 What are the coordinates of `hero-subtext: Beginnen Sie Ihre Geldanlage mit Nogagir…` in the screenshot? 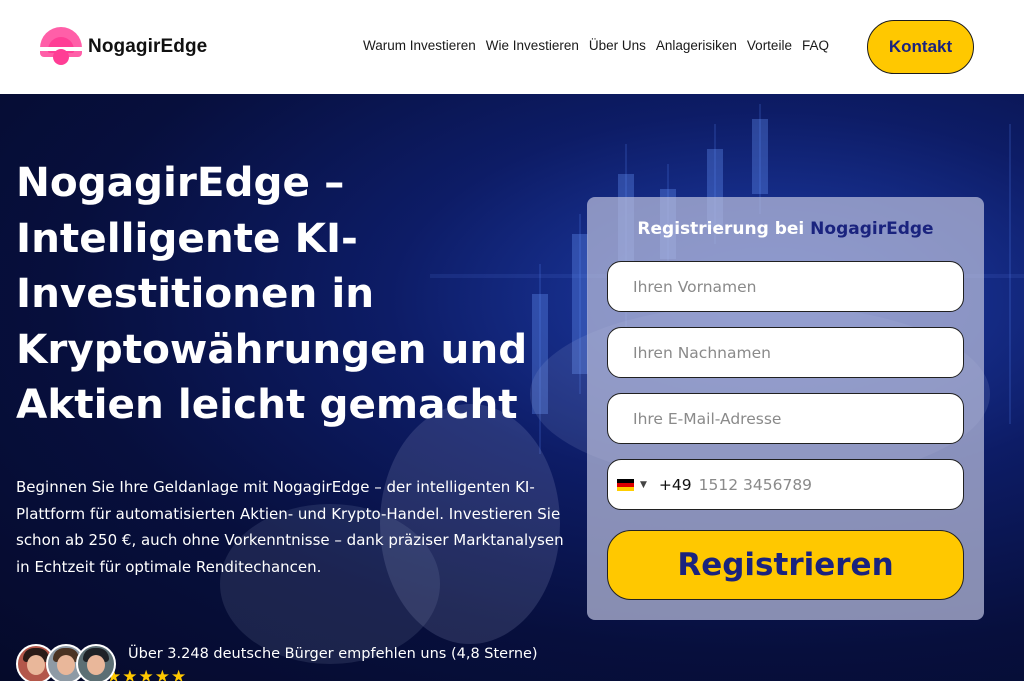 It's located at (290, 527).